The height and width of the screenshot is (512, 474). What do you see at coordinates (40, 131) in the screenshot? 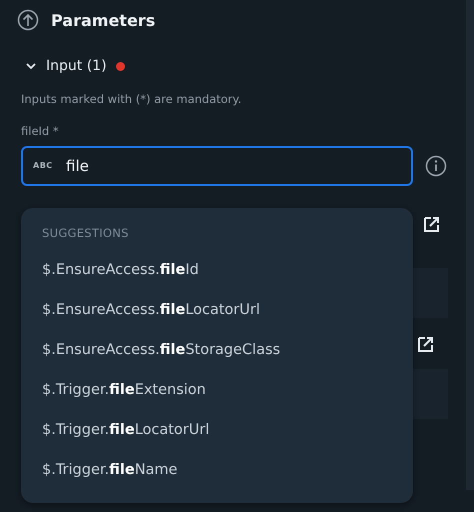
I see `field-label: fileId *` at bounding box center [40, 131].